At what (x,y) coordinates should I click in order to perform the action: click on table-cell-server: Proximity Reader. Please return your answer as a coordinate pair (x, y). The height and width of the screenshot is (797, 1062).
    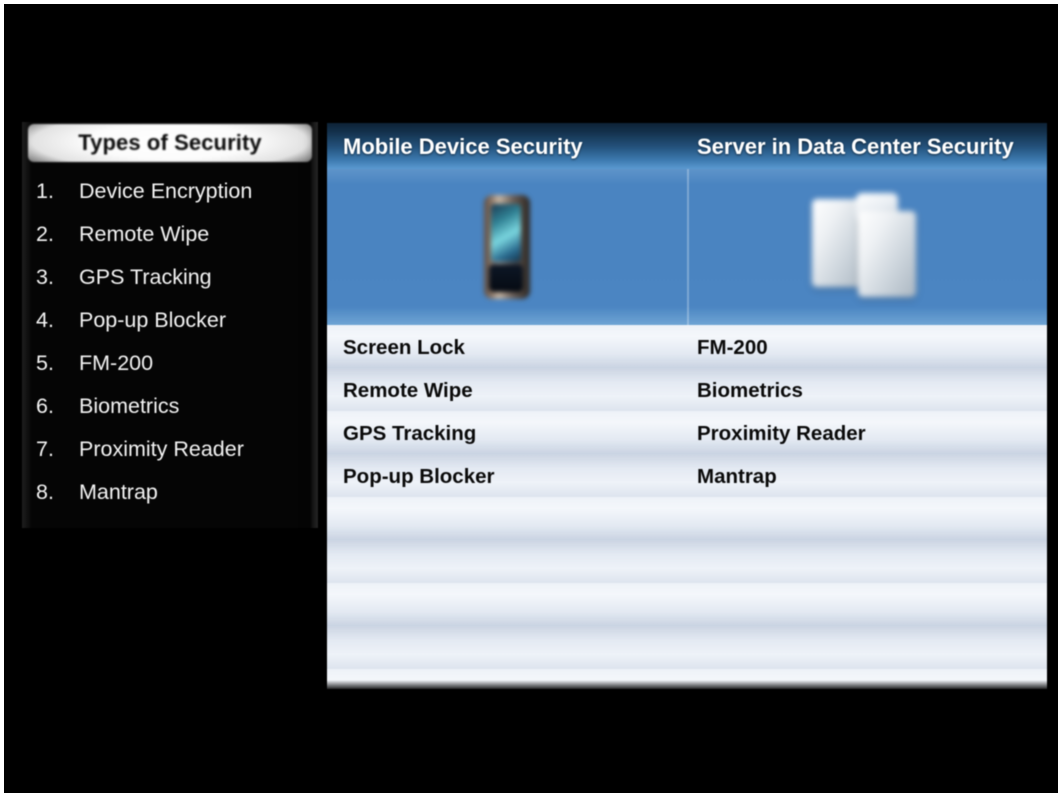
    Looking at the image, I should click on (781, 433).